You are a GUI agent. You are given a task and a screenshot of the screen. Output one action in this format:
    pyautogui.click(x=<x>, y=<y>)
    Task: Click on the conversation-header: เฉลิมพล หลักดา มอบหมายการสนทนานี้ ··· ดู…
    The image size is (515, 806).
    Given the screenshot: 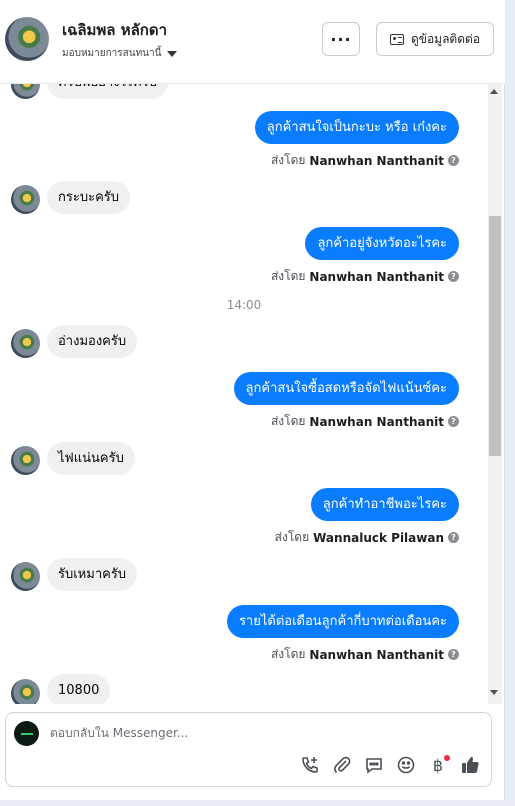 What is the action you would take?
    pyautogui.click(x=252, y=42)
    